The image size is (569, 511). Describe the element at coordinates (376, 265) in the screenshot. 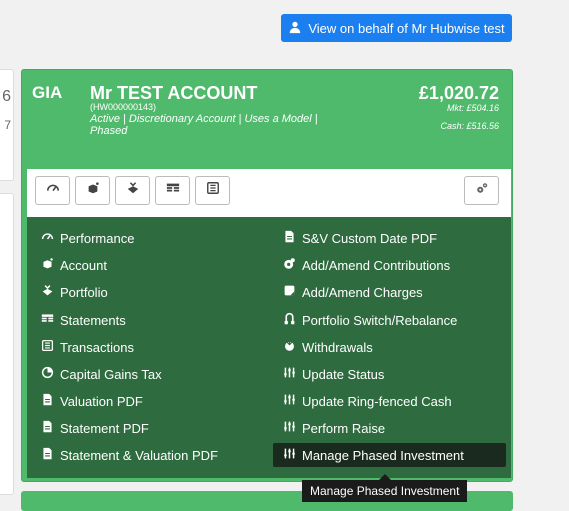

I see `menu-add-amend-contributions-label: Add/Amend Contributions` at that location.